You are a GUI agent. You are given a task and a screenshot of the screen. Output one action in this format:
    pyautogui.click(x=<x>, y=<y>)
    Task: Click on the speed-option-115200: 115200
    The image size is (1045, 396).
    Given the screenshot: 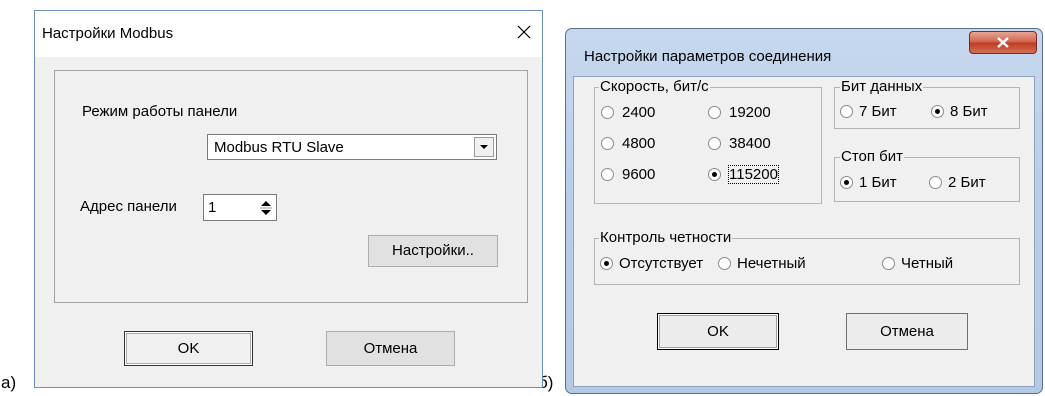 What is the action you would take?
    pyautogui.click(x=763, y=174)
    